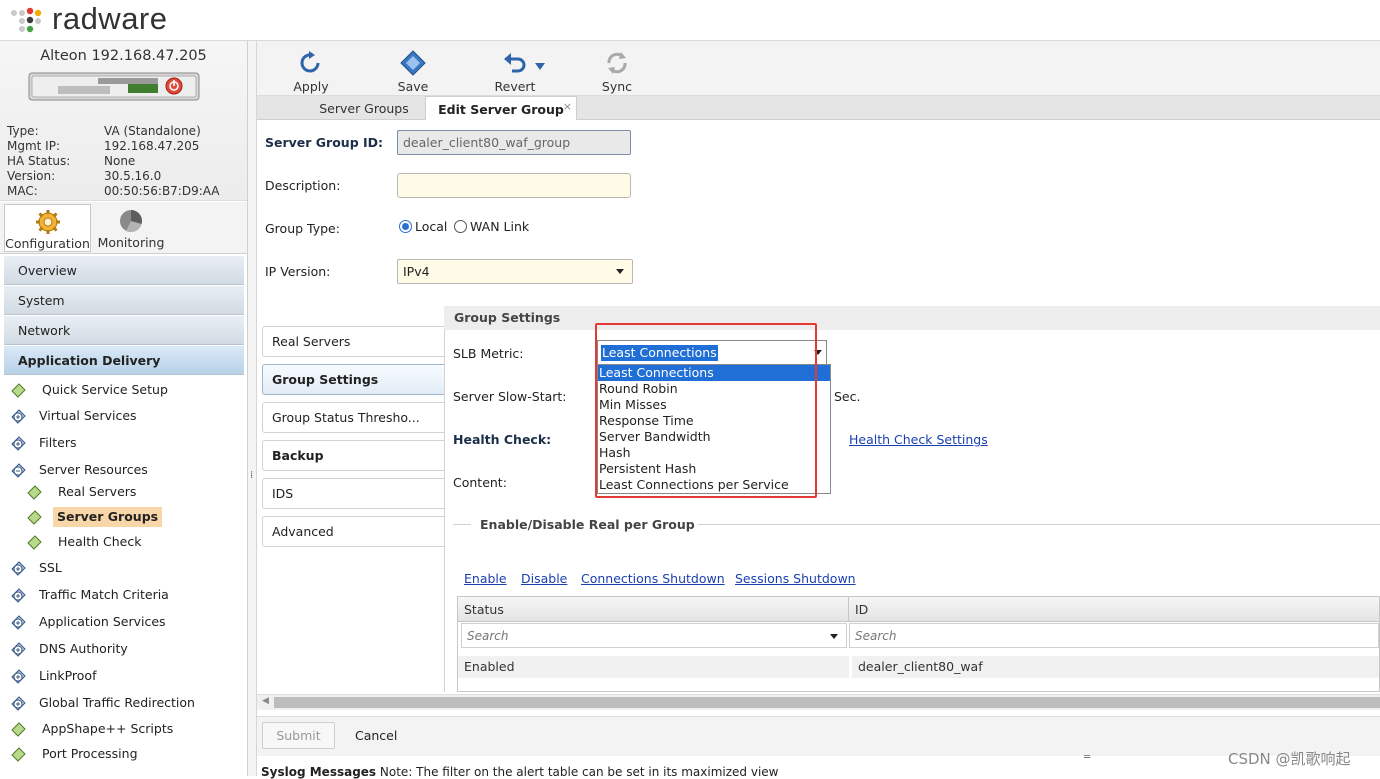 The width and height of the screenshot is (1380, 779). What do you see at coordinates (714, 373) in the screenshot?
I see `slb-option-least-connections: Least Connections` at bounding box center [714, 373].